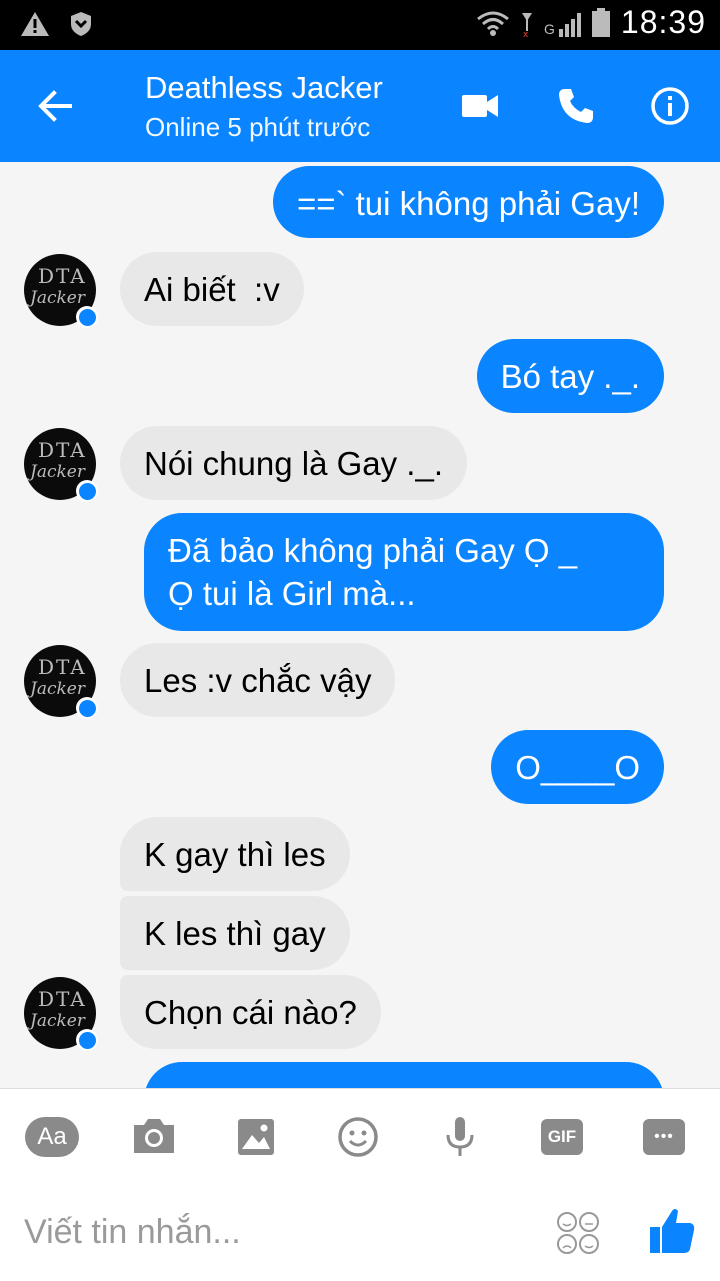 This screenshot has height=1281, width=720. I want to click on message-incoming: Chọn cái nào?, so click(250, 1012).